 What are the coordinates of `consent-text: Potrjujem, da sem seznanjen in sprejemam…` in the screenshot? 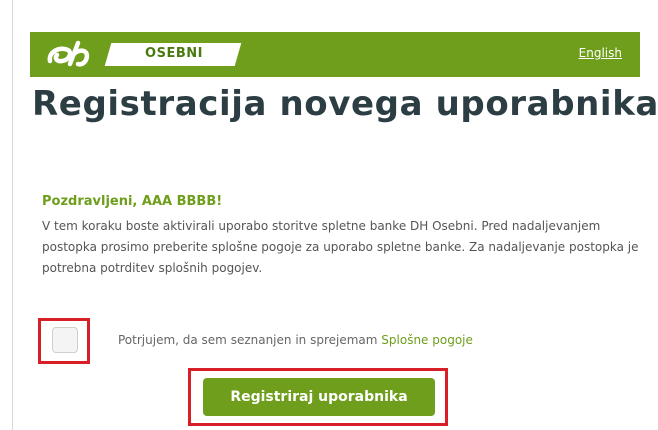 It's located at (295, 340).